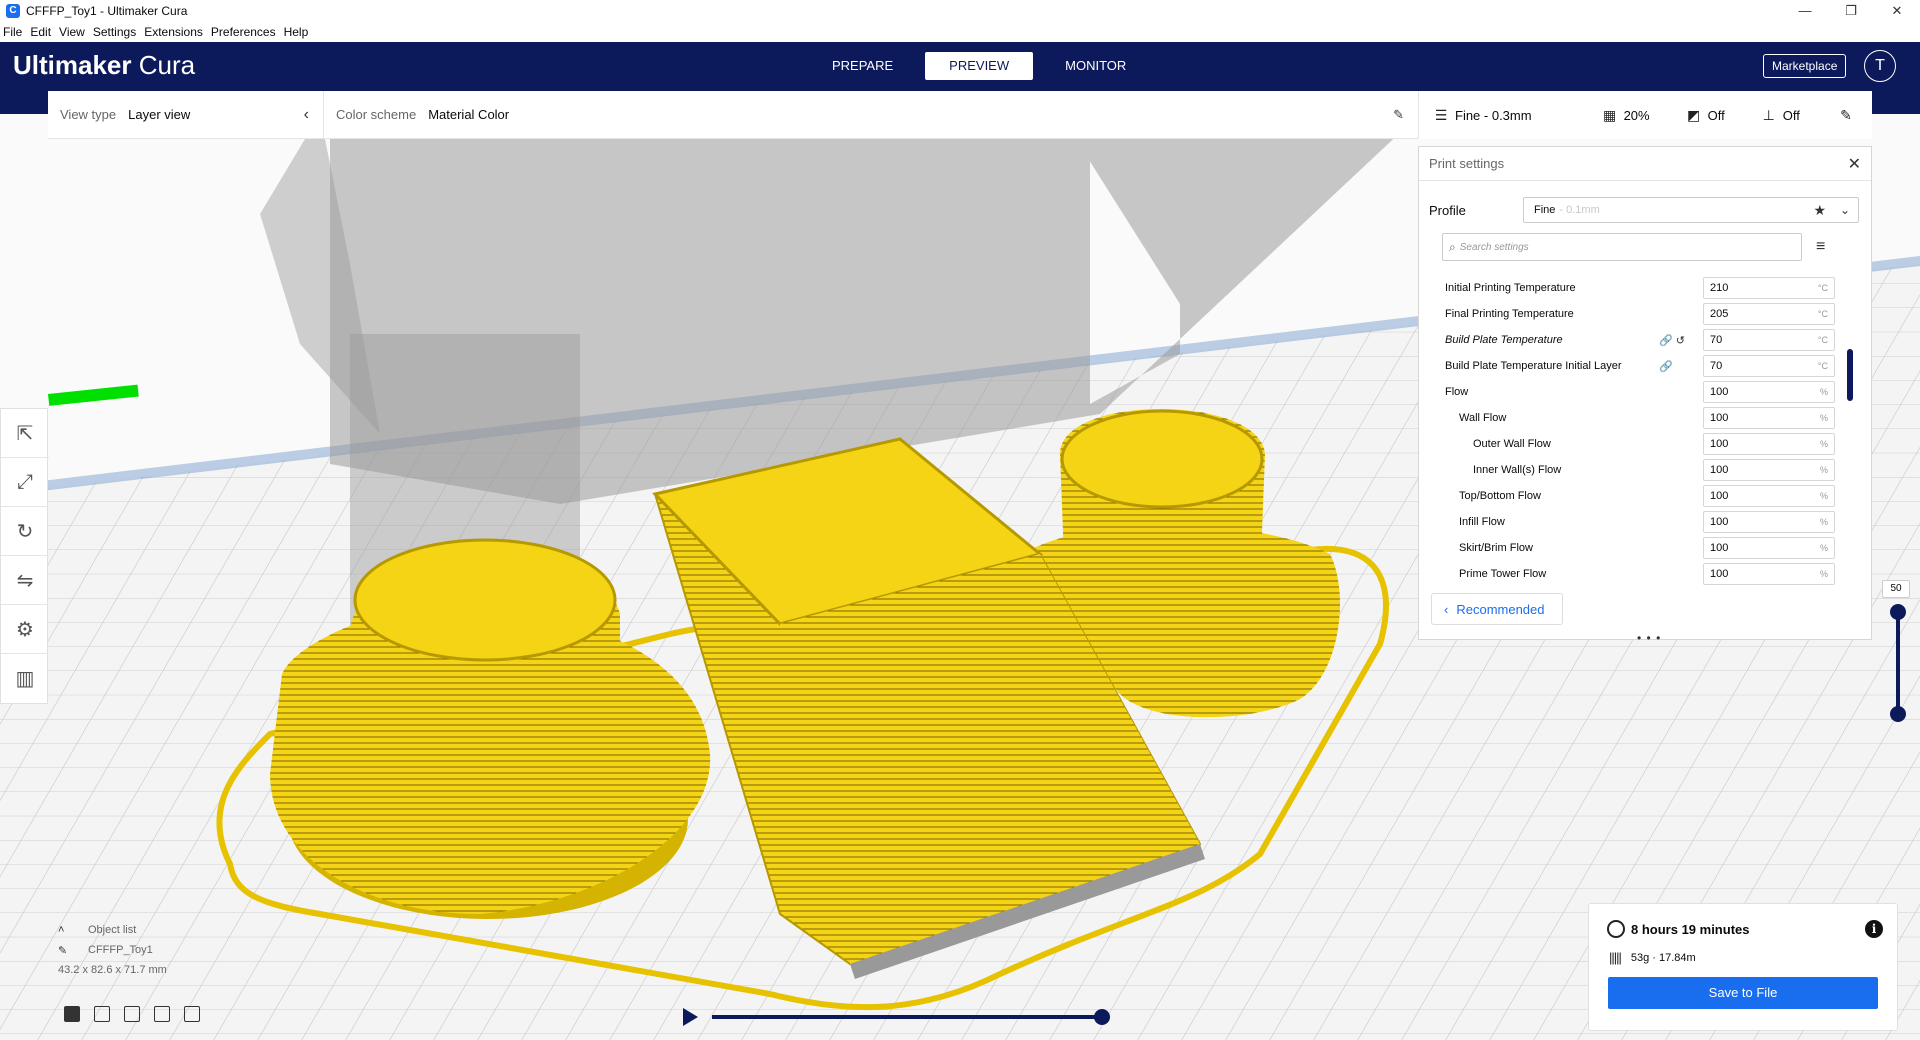 The width and height of the screenshot is (1920, 1040). I want to click on print-setup-bar: ☰ Fine - 0.3mm ▦ 20% ◩ Off ⊥ Off ✎, so click(1645, 115).